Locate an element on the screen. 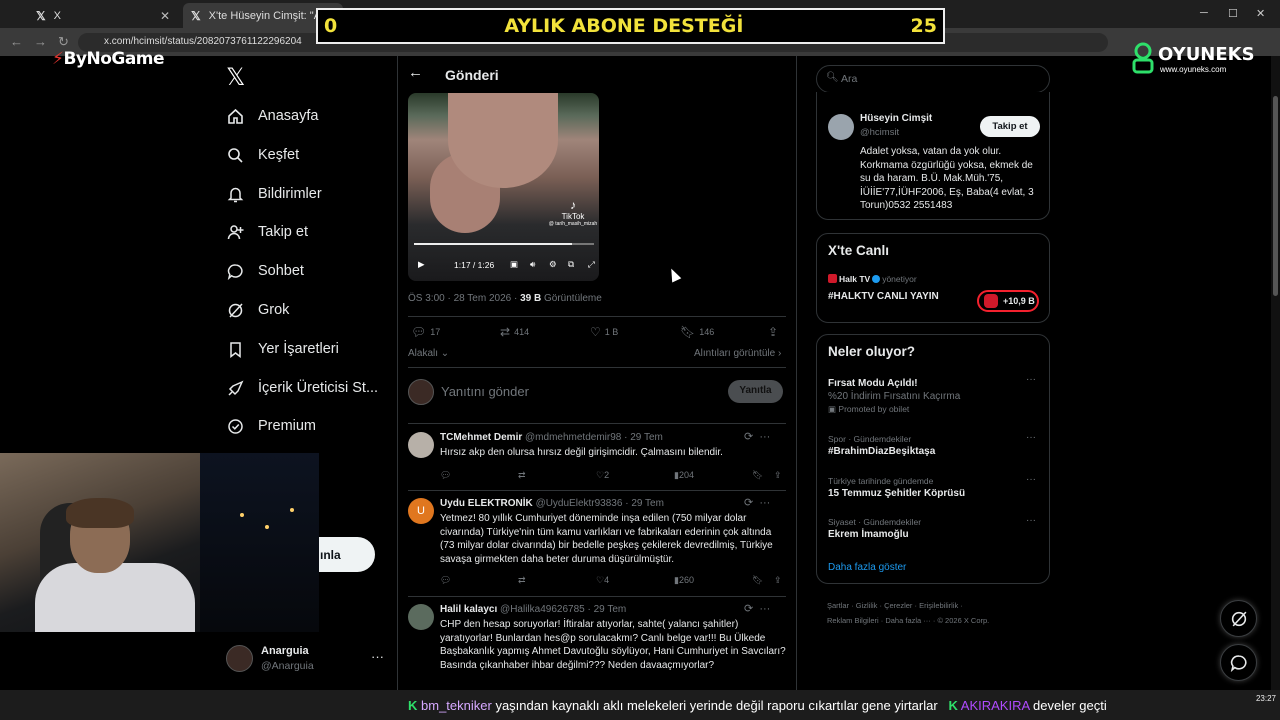 The height and width of the screenshot is (720, 1280). live-tag: #HALKTV CANLI YAYIN is located at coordinates (883, 296).